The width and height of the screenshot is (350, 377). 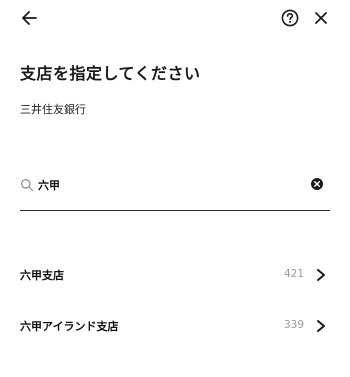 I want to click on close-button, so click(x=321, y=18).